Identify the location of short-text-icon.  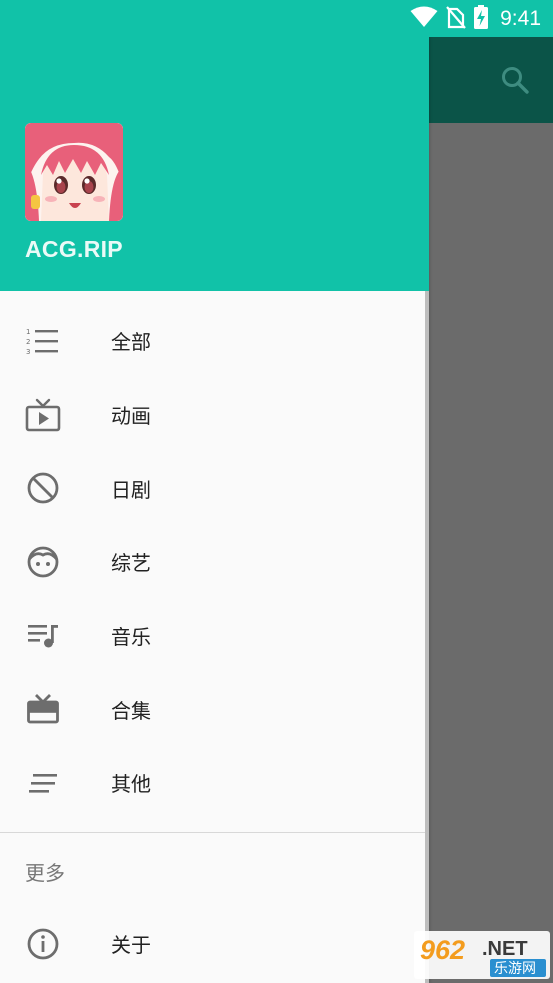
(43, 783).